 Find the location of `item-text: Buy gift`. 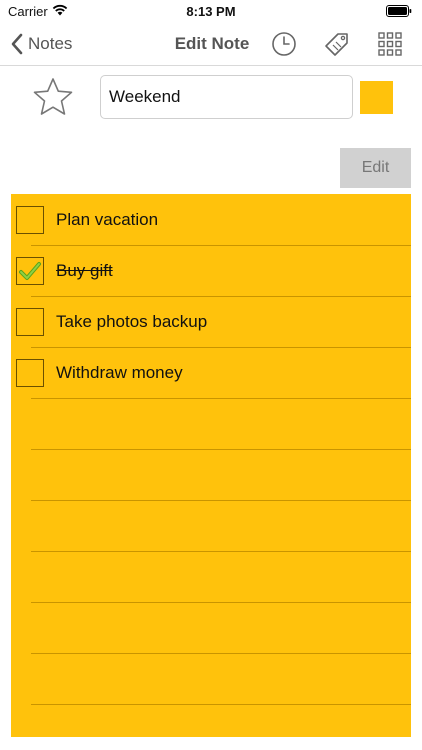

item-text: Buy gift is located at coordinates (84, 271).